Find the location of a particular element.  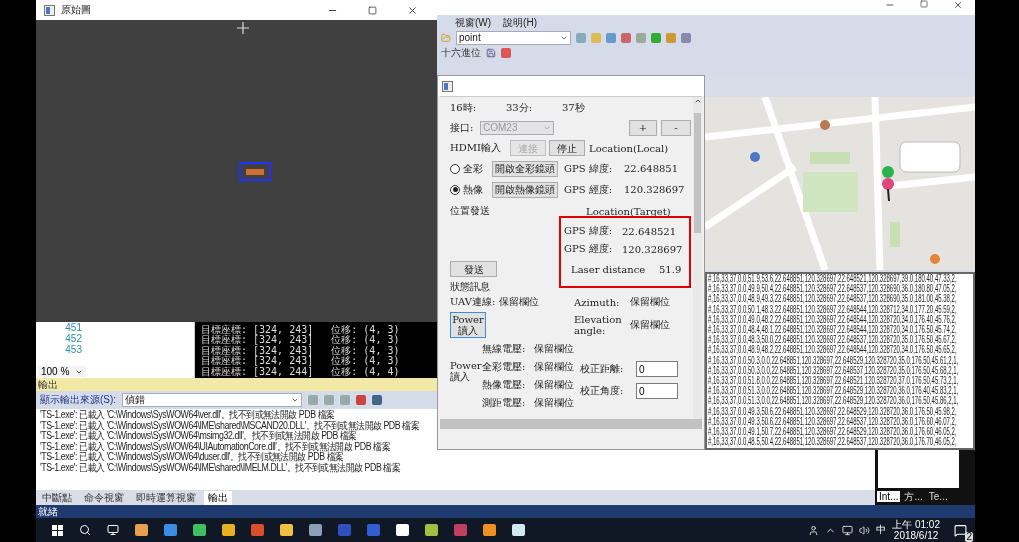

time-label: 37秒 is located at coordinates (573, 108).